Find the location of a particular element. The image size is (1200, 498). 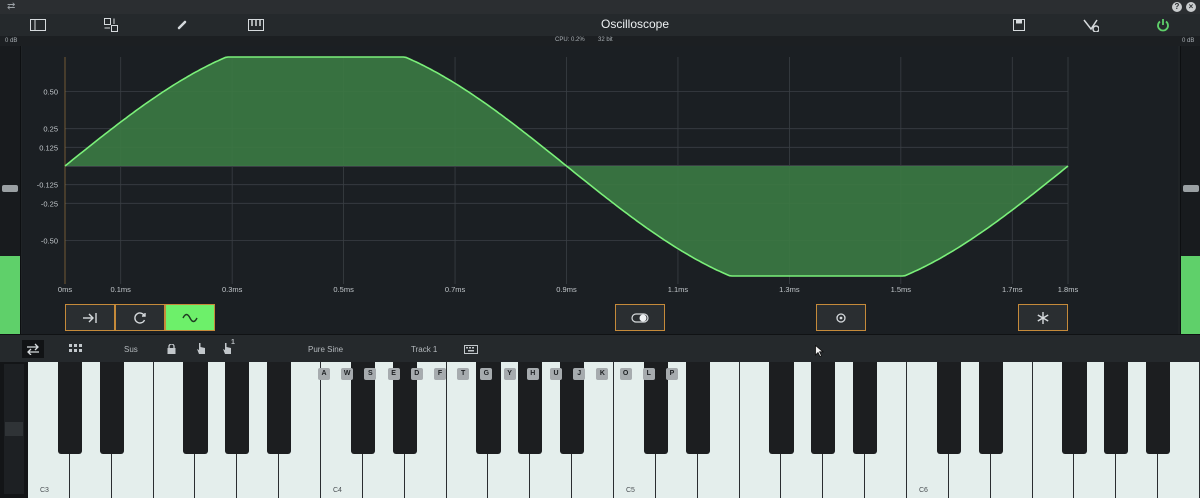

right-gain-handle is located at coordinates (1191, 188).